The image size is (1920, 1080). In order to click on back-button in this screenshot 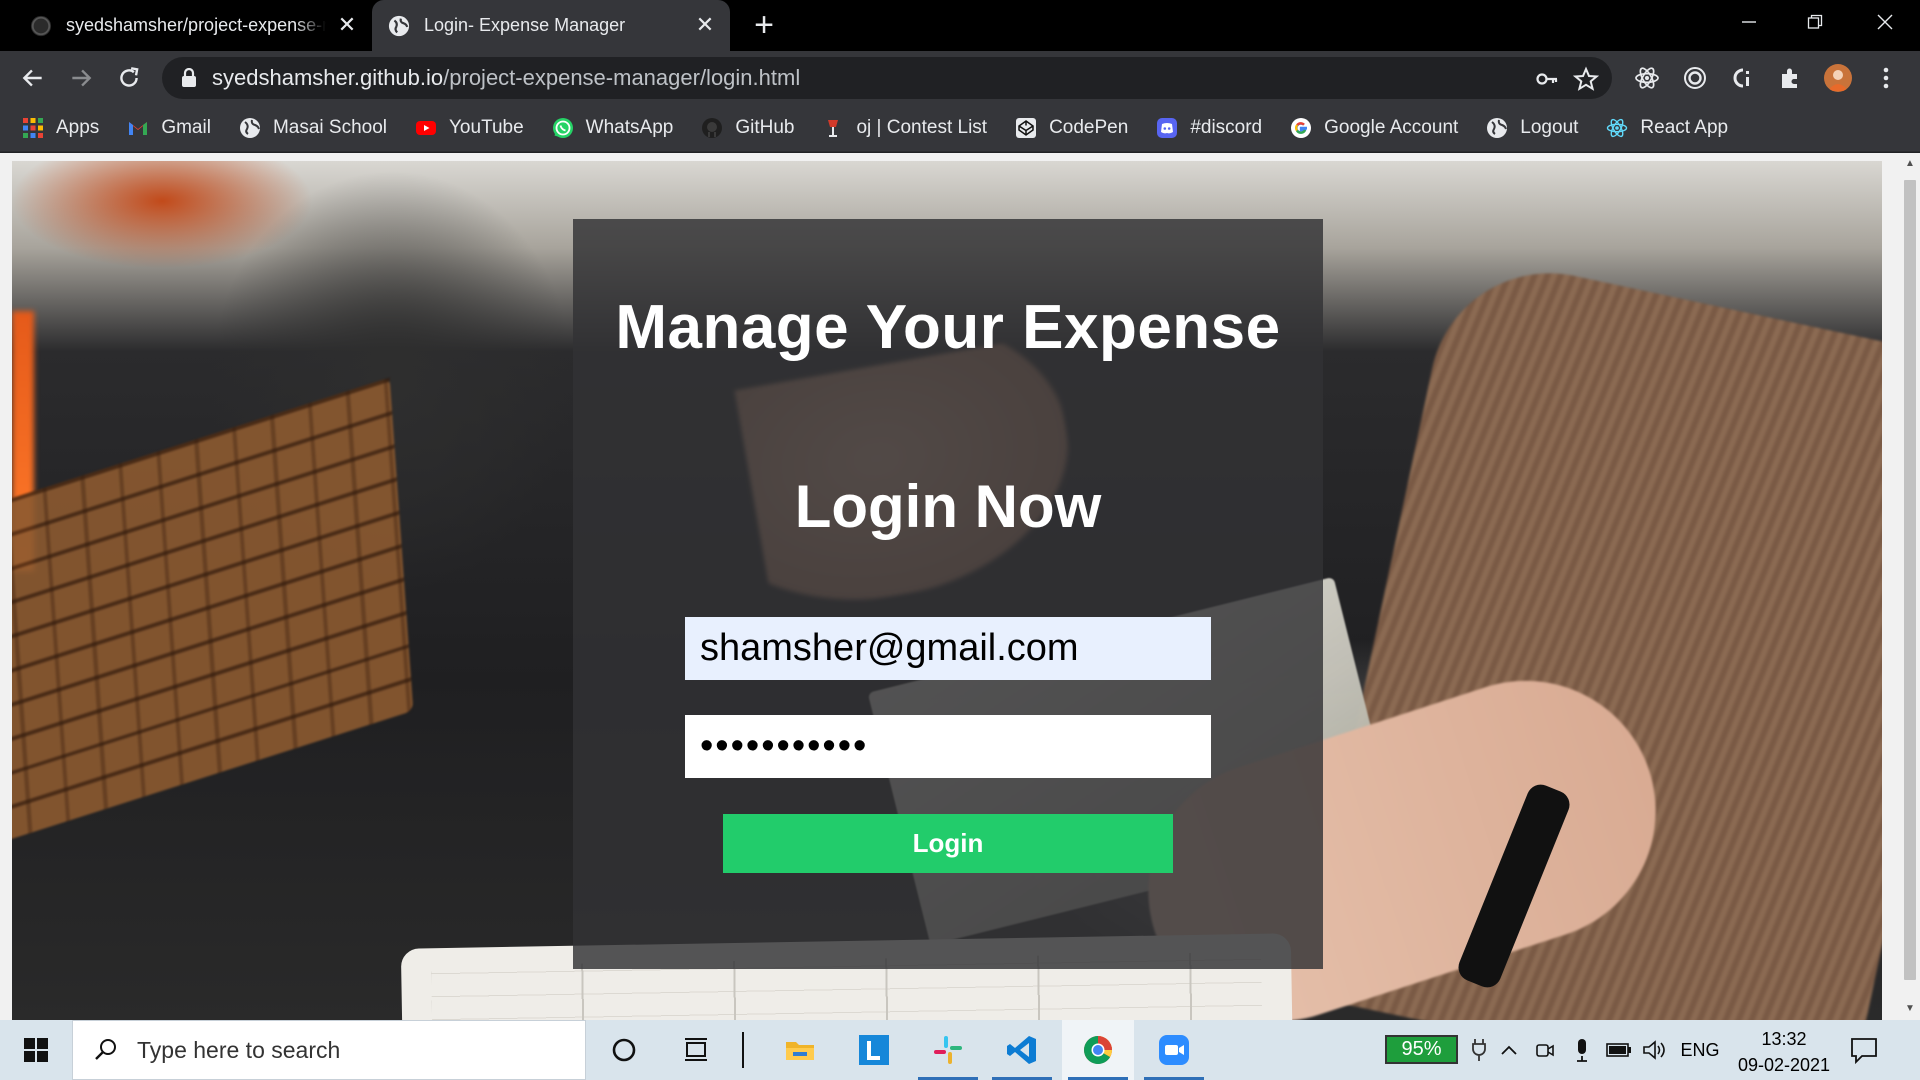, I will do `click(33, 78)`.